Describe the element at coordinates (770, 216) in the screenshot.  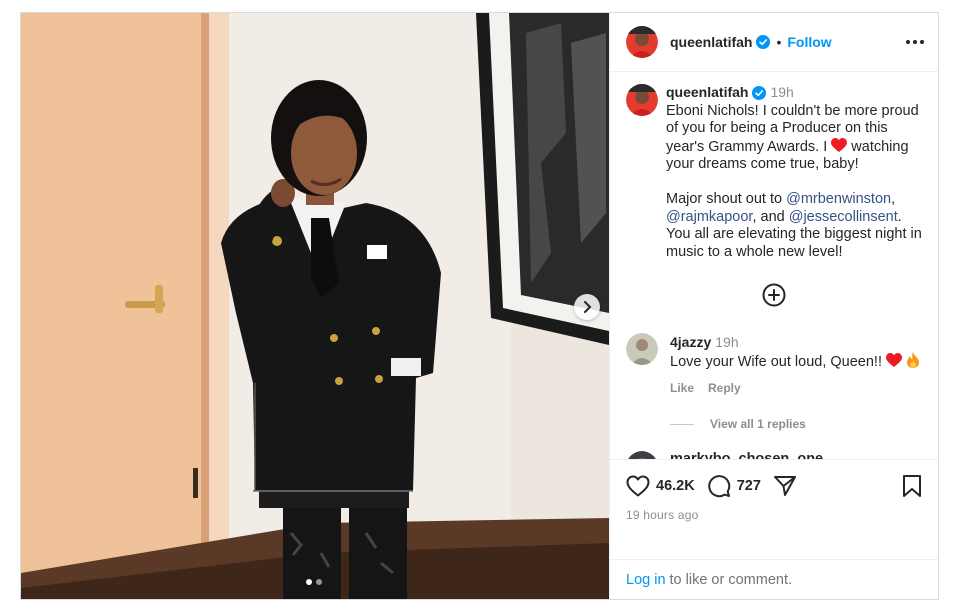
I see `caption-para2-c: , and` at that location.